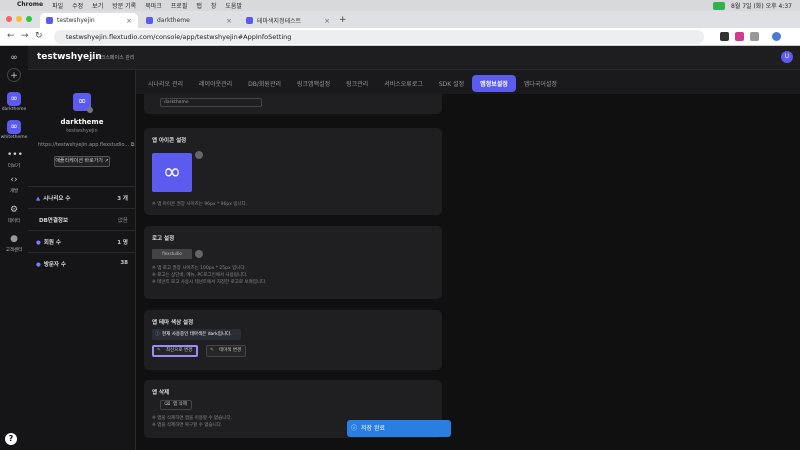 Image resolution: width=800 pixels, height=450 pixels. I want to click on menu-item: 프로필, so click(179, 5).